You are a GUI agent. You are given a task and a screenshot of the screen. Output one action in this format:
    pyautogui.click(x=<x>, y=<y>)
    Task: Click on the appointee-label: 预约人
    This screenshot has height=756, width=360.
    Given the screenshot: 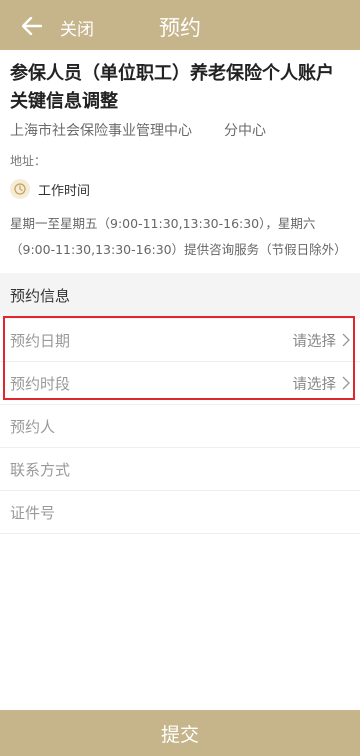 What is the action you would take?
    pyautogui.click(x=33, y=426)
    